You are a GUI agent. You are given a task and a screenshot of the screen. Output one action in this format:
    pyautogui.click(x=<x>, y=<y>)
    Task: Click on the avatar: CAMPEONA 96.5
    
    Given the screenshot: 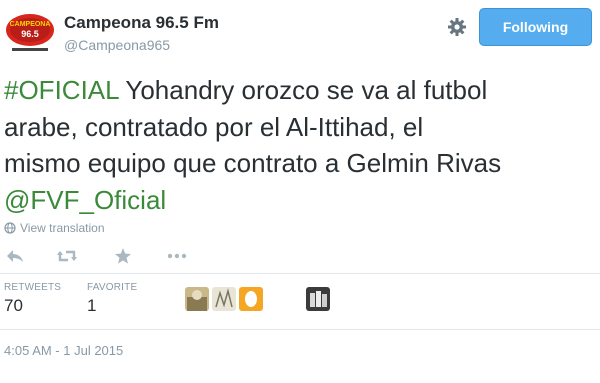 What is the action you would take?
    pyautogui.click(x=30, y=32)
    